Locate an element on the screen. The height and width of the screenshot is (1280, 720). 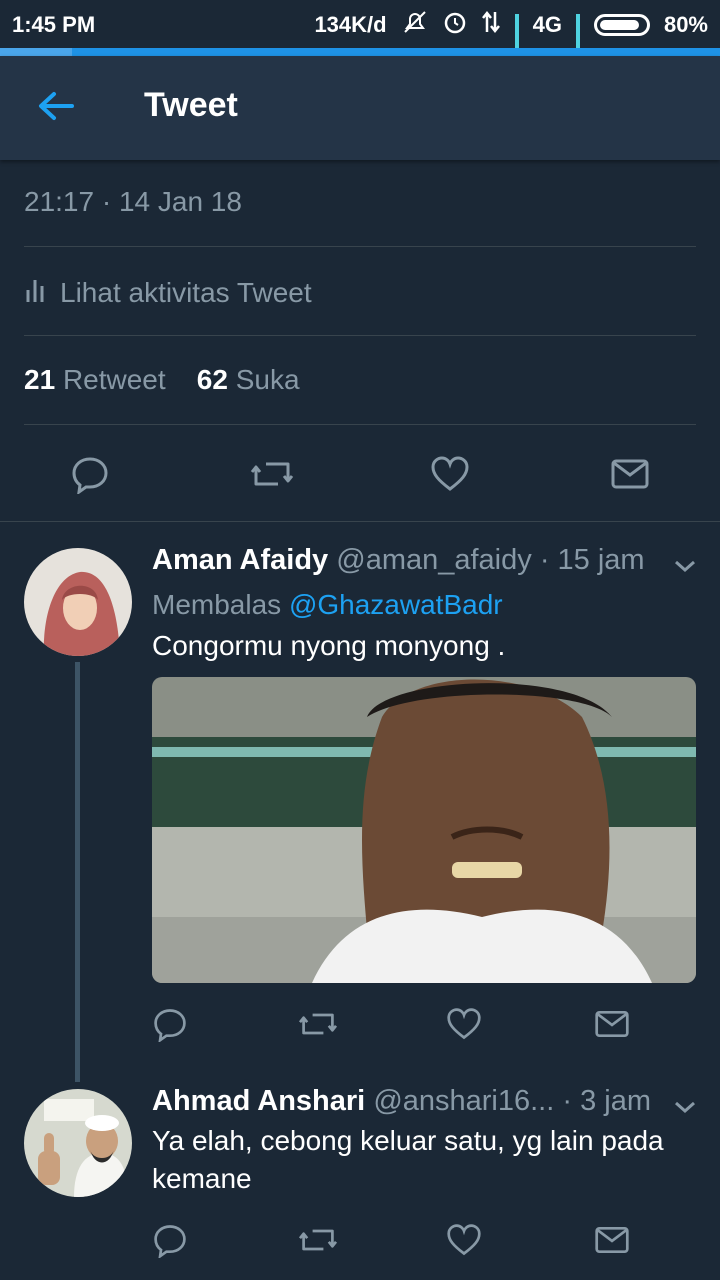
back-arrow-icon is located at coordinates (56, 106).